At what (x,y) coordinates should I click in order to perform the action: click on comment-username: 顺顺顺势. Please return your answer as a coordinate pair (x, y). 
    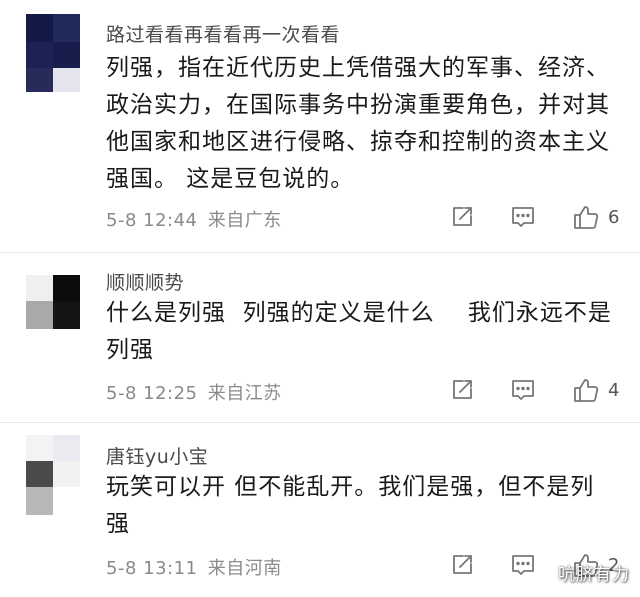
    Looking at the image, I should click on (145, 281).